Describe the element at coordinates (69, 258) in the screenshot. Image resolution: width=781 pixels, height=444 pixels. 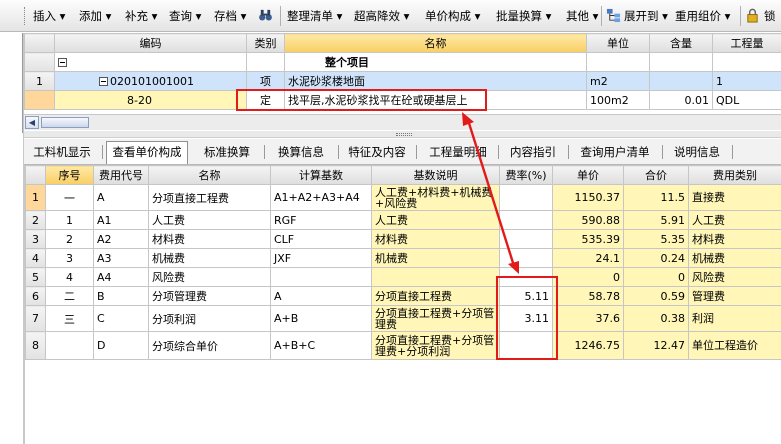
I see `seq-cell: 3` at that location.